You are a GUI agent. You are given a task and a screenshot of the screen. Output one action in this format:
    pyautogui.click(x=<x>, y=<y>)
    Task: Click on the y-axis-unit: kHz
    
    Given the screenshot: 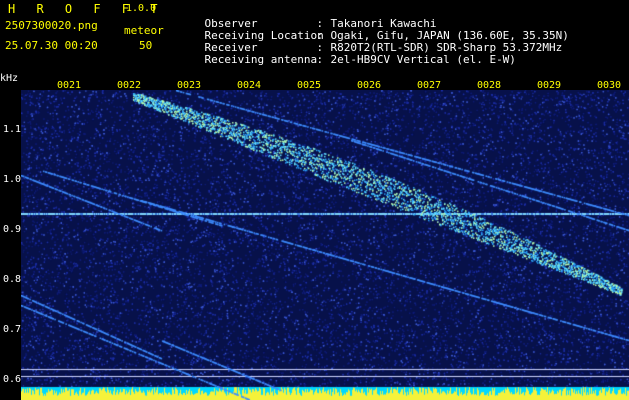 What is the action you would take?
    pyautogui.click(x=9, y=78)
    